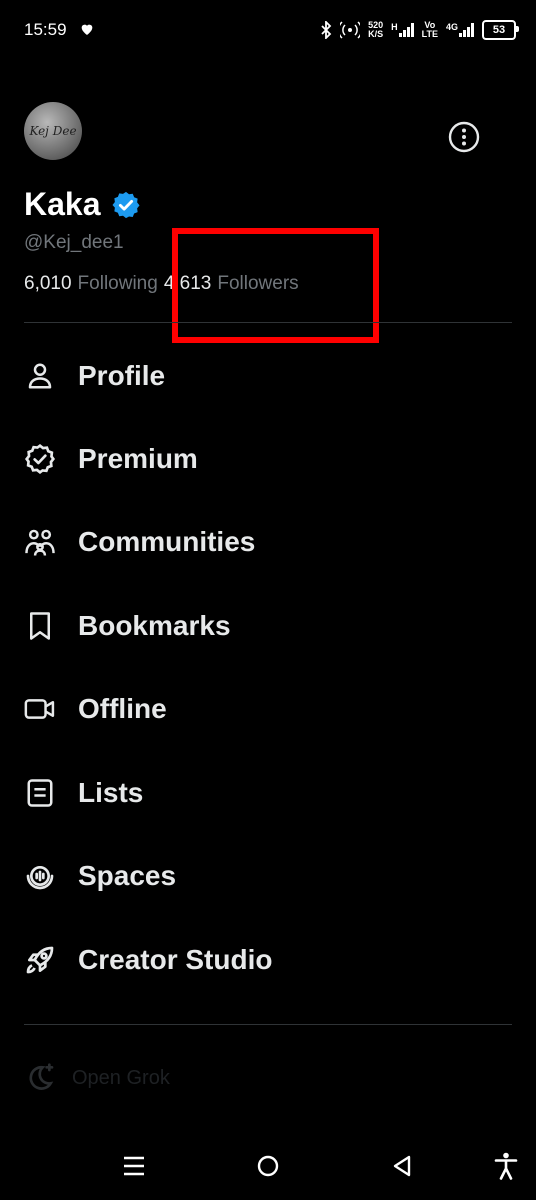  Describe the element at coordinates (376, 29) in the screenshot. I see `net-speed: 520 K/S` at that location.